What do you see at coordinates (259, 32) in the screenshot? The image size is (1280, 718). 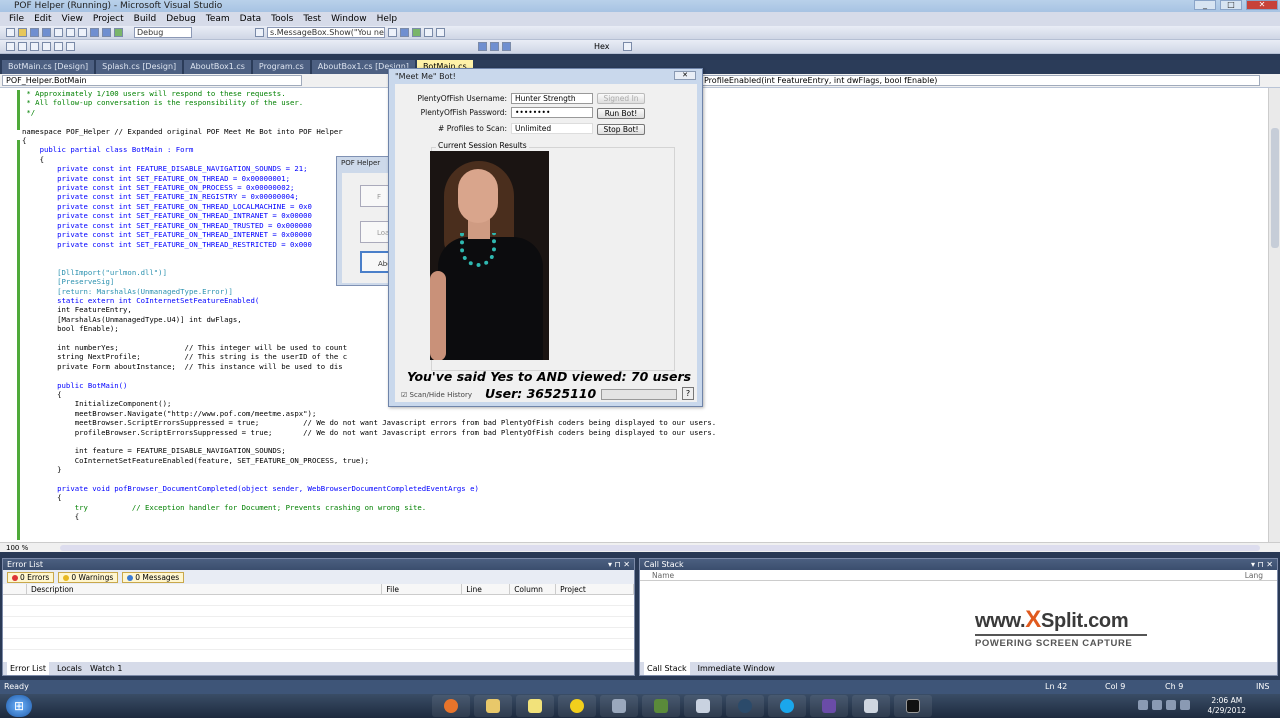 I see `find-icon` at bounding box center [259, 32].